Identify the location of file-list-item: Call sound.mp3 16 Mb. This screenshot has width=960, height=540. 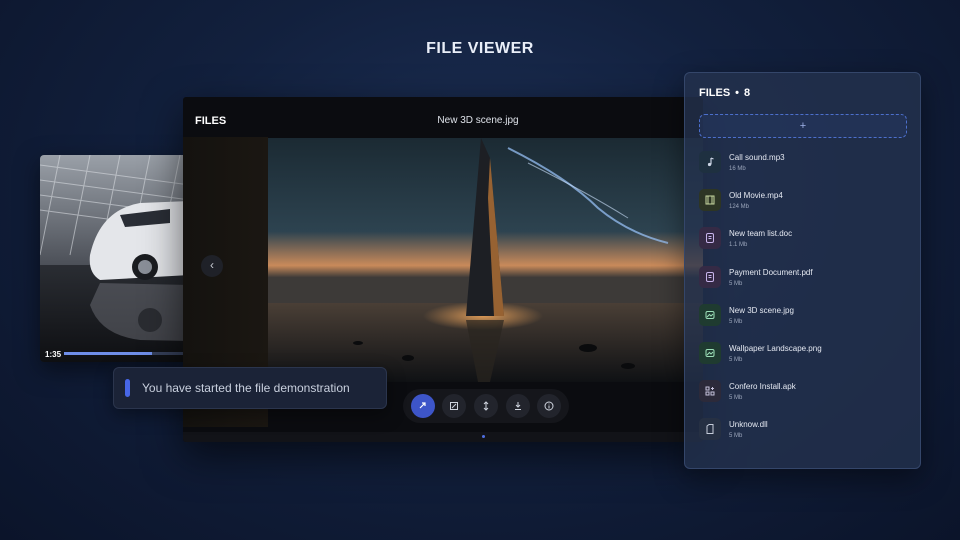
(804, 170).